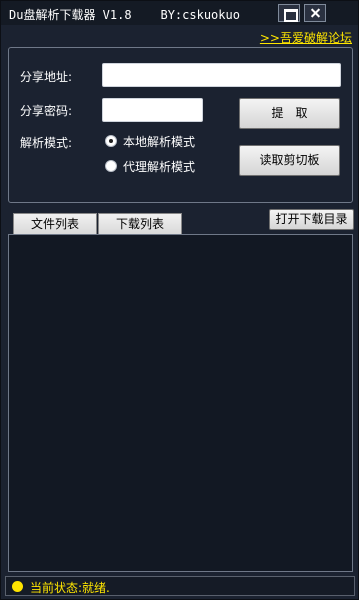 The image size is (359, 600). What do you see at coordinates (111, 166) in the screenshot?
I see `radio-proxy` at bounding box center [111, 166].